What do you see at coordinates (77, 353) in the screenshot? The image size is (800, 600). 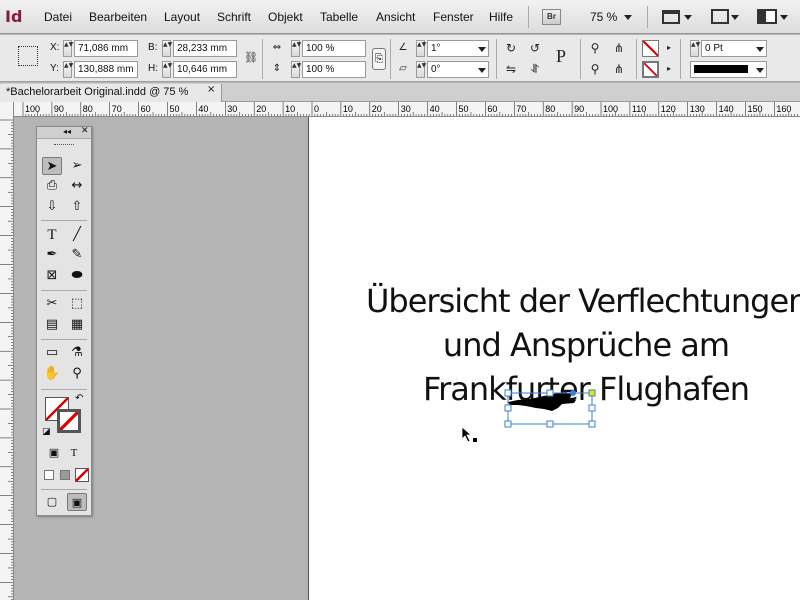 I see `eyedropper-tool-icon: ⚗` at bounding box center [77, 353].